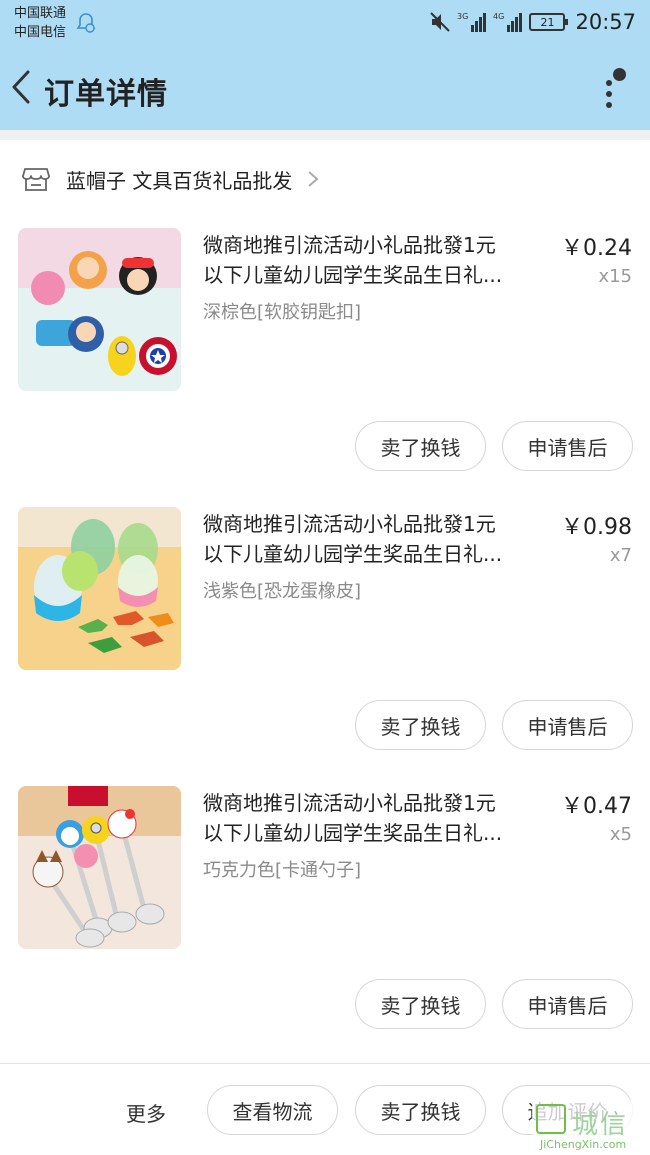 Image resolution: width=650 pixels, height=1155 pixels. I want to click on product-spec: 巧克力色[卡通勺子], so click(282, 870).